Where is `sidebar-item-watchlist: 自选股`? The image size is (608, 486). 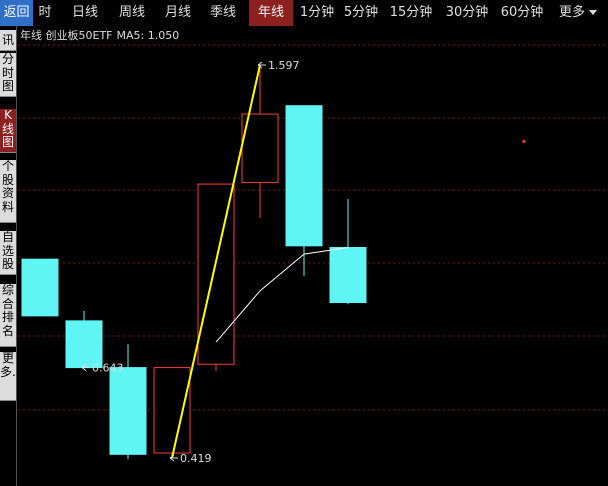
sidebar-item-watchlist: 自选股 is located at coordinates (8, 253).